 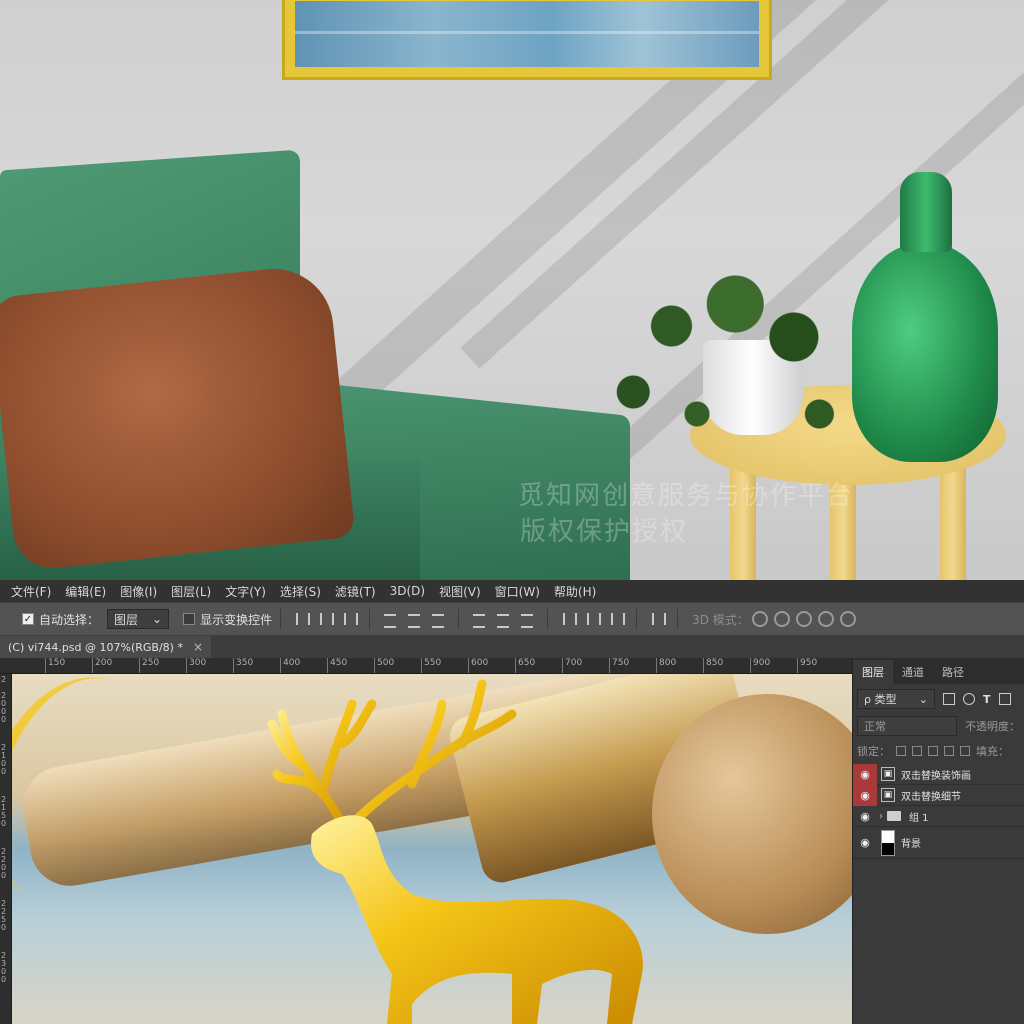 I want to click on lock-pixels-icon, so click(x=917, y=751).